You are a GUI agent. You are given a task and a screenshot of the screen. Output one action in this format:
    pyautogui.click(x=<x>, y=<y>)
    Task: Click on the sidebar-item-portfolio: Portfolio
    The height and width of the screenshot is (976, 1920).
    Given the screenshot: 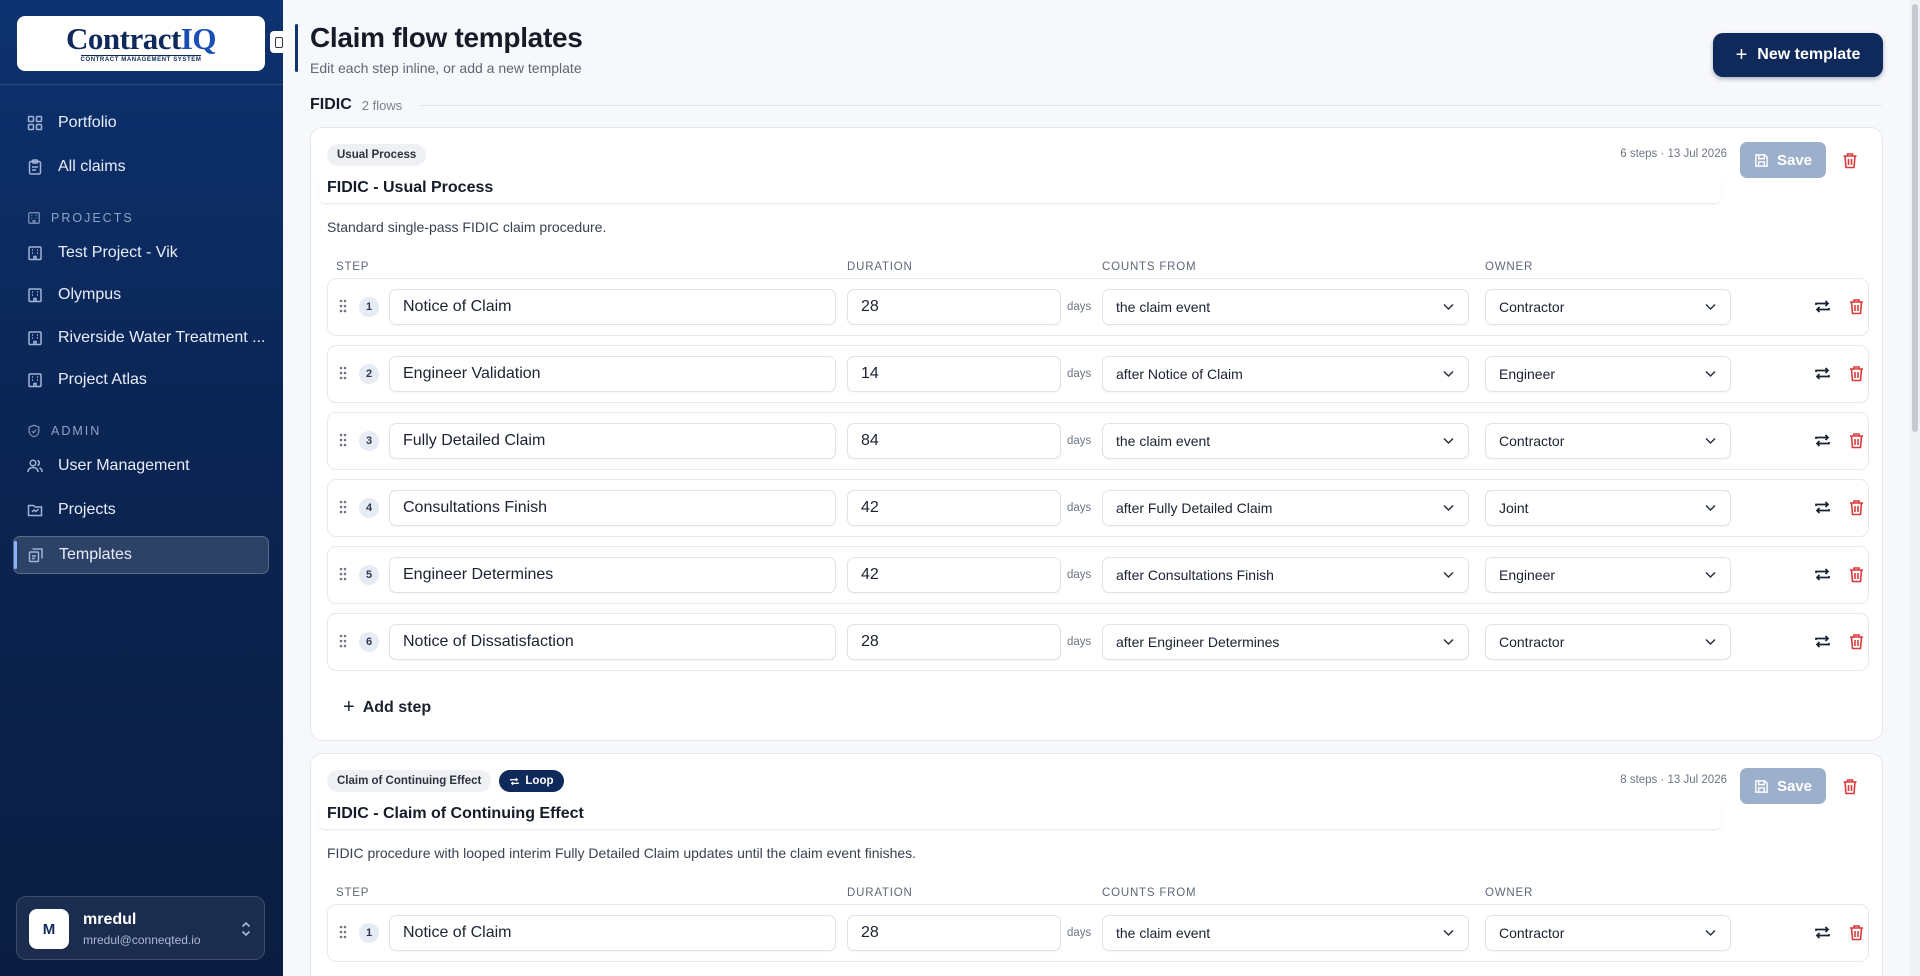 What is the action you would take?
    pyautogui.click(x=141, y=123)
    